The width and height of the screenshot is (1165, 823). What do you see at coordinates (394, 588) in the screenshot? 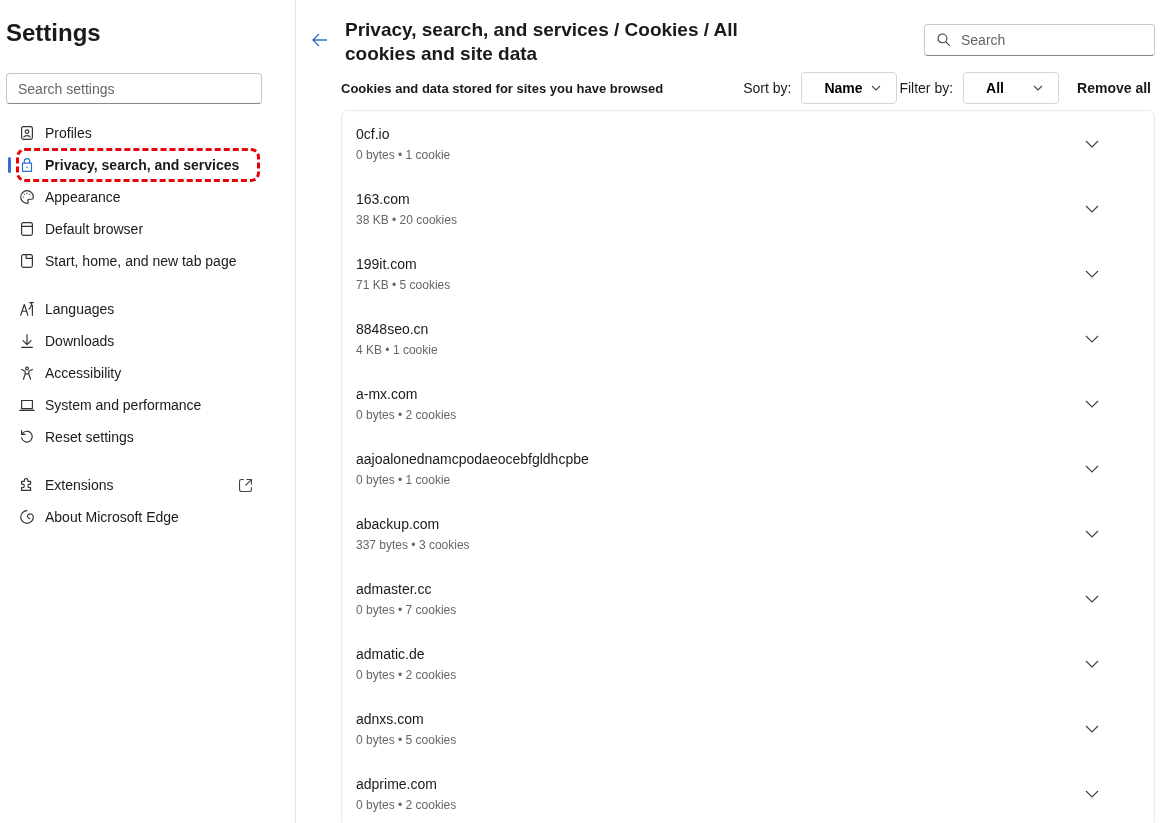
I see `site-name: admaster.cc` at bounding box center [394, 588].